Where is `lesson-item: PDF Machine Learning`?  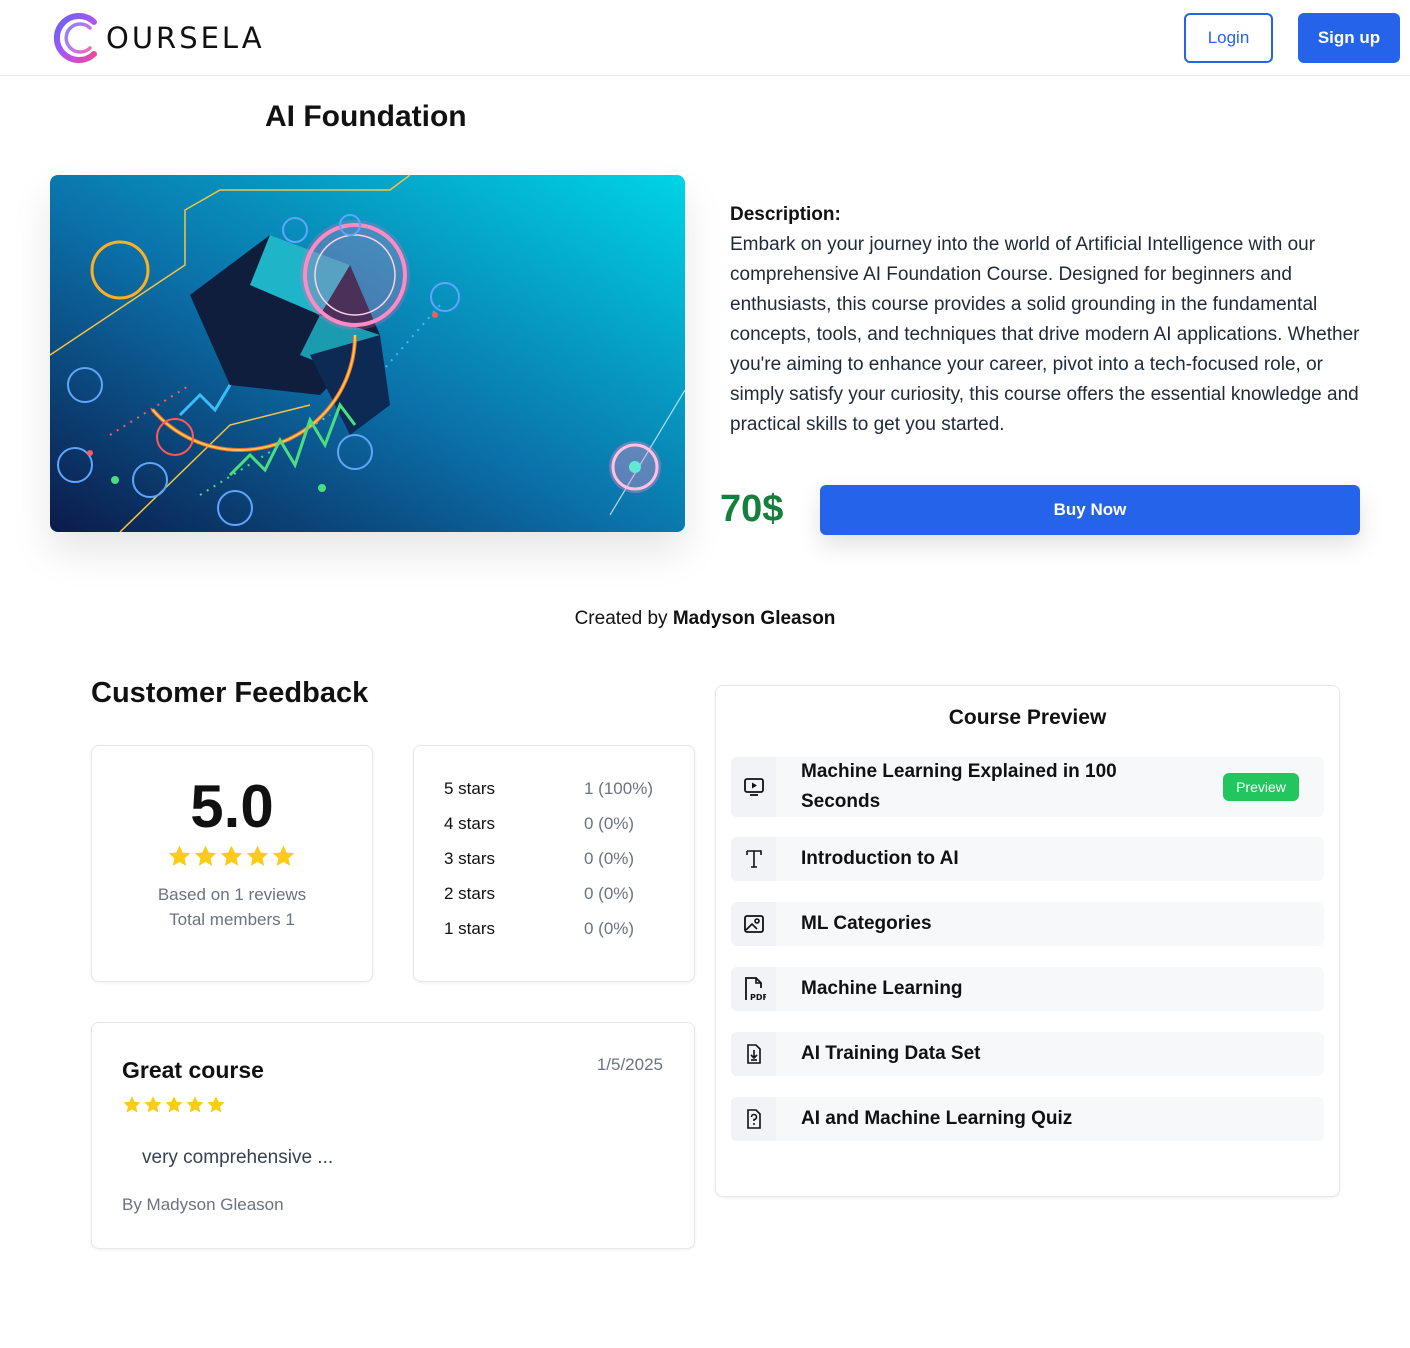
lesson-item: PDF Machine Learning is located at coordinates (1027, 989).